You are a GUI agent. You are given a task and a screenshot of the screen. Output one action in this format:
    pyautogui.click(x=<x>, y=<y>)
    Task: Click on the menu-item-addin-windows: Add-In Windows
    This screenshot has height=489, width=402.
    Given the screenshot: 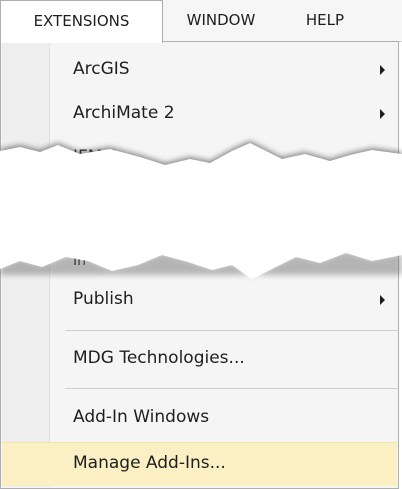 What is the action you would take?
    pyautogui.click(x=199, y=417)
    